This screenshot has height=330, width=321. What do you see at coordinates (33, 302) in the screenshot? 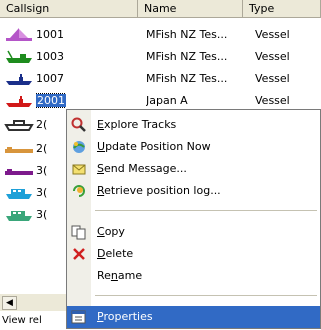
I see `horizontal-scrollbar: ◀` at bounding box center [33, 302].